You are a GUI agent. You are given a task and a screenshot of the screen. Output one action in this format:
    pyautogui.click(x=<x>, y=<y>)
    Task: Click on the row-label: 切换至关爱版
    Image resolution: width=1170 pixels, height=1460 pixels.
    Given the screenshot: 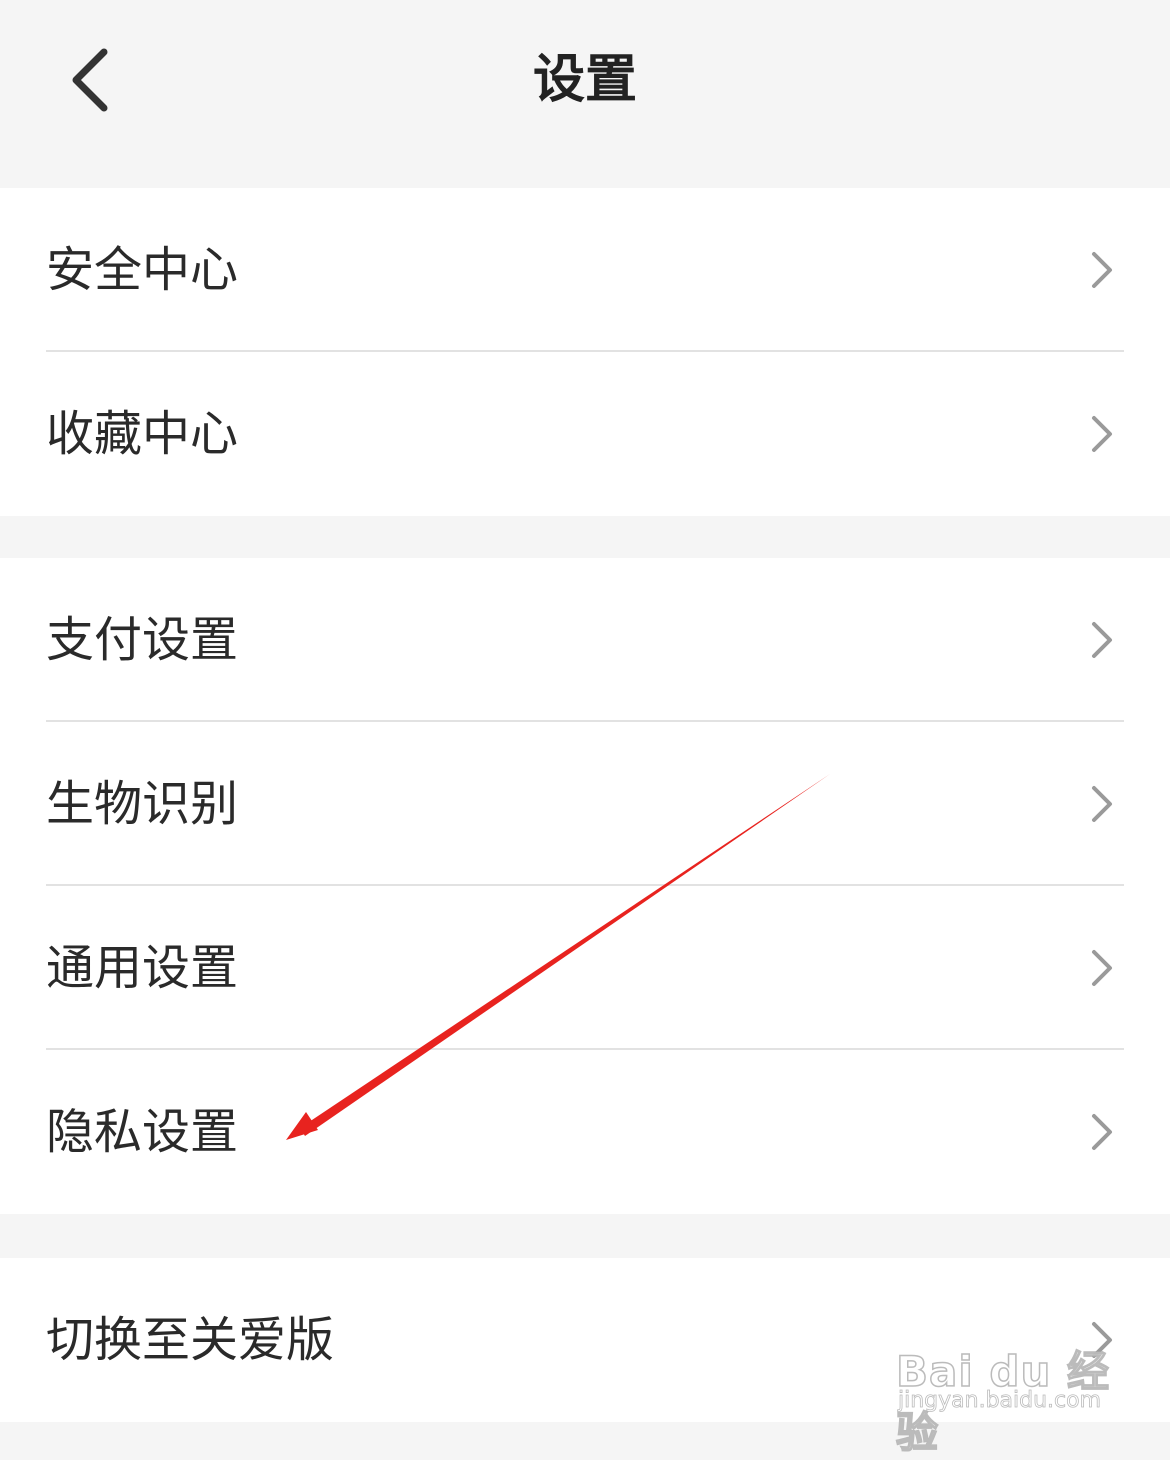 What is the action you would take?
    pyautogui.click(x=190, y=1340)
    